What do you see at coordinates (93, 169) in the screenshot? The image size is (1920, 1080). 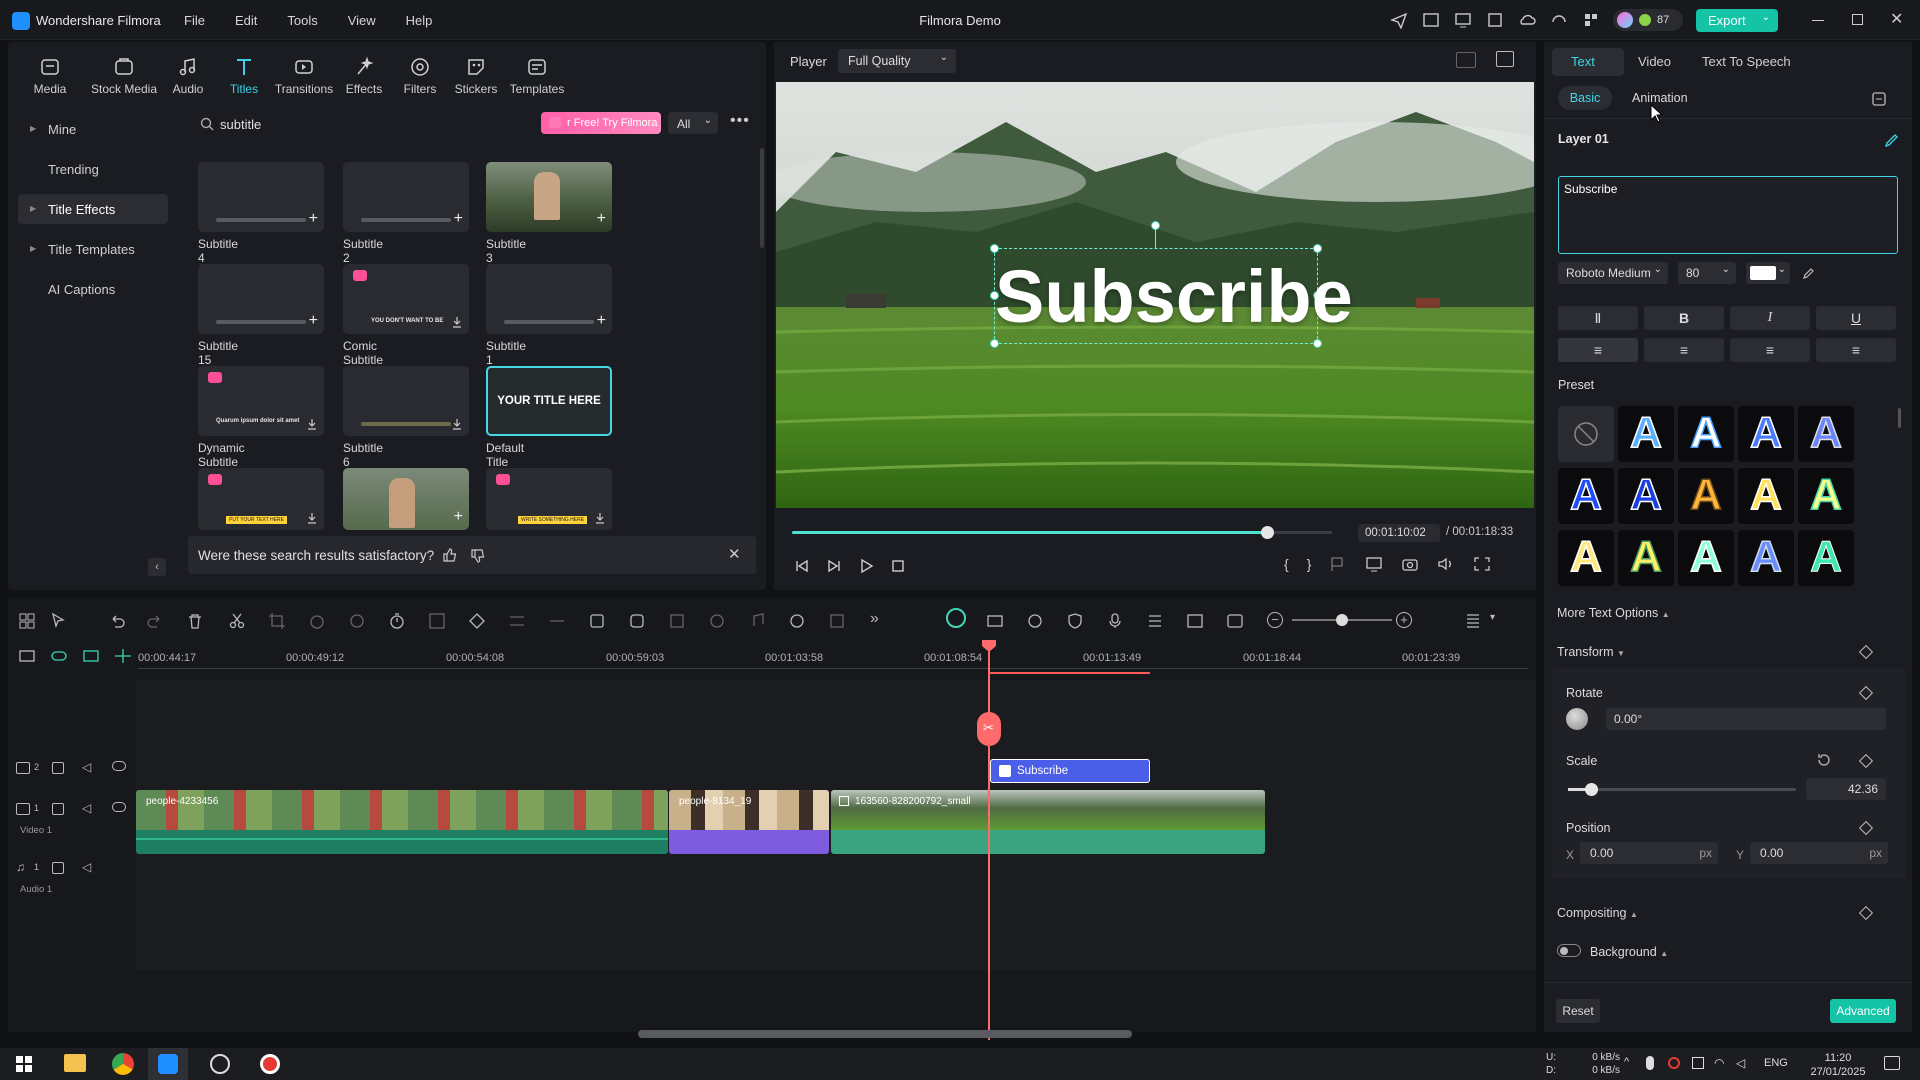 I see `sidebar-item-trending: Trending` at bounding box center [93, 169].